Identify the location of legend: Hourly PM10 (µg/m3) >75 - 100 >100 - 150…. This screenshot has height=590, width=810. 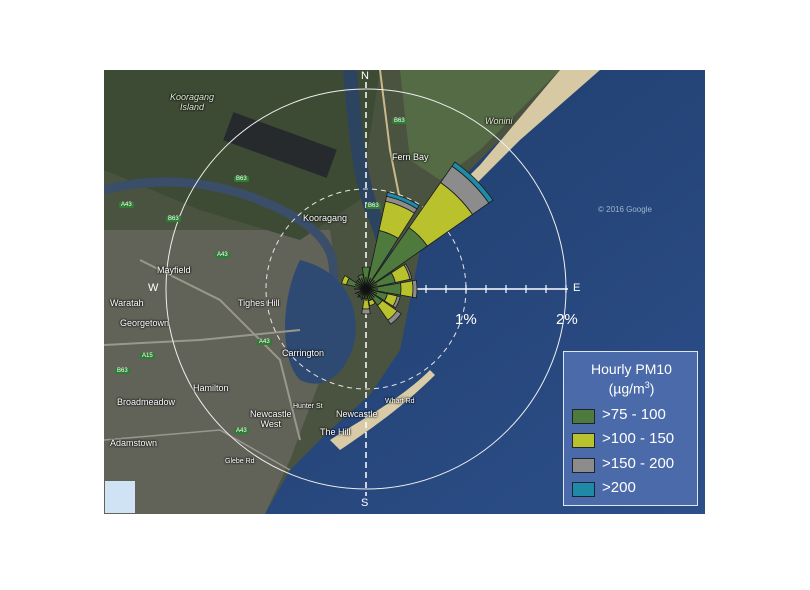
(630, 428).